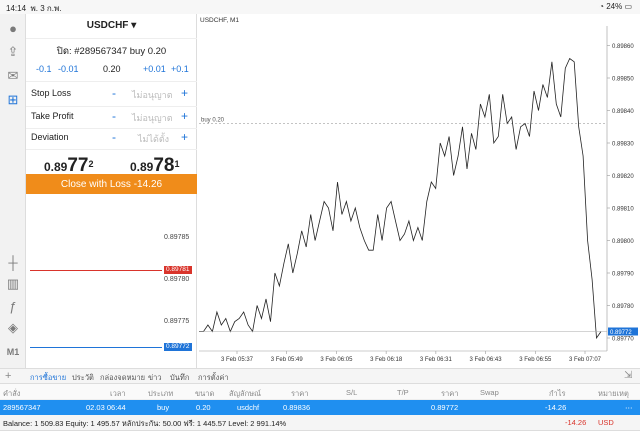 This screenshot has width=640, height=447. Describe the element at coordinates (50, 137) in the screenshot. I see `deviation-label: Deviation` at that location.